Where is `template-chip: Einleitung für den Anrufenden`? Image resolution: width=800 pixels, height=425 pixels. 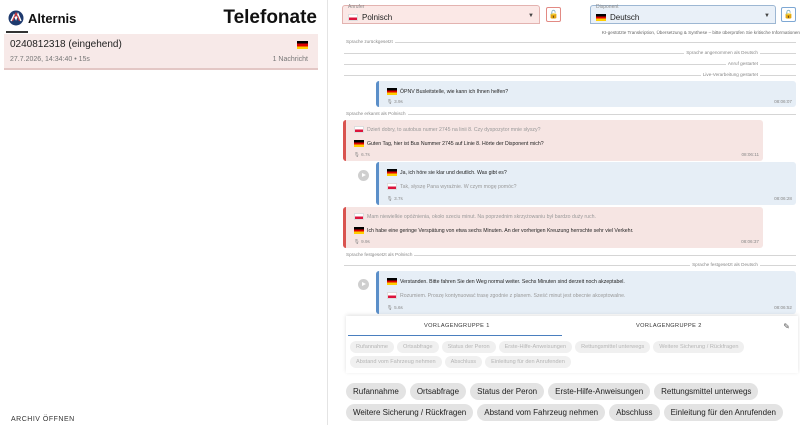 template-chip: Einleitung für den Anrufenden is located at coordinates (528, 362).